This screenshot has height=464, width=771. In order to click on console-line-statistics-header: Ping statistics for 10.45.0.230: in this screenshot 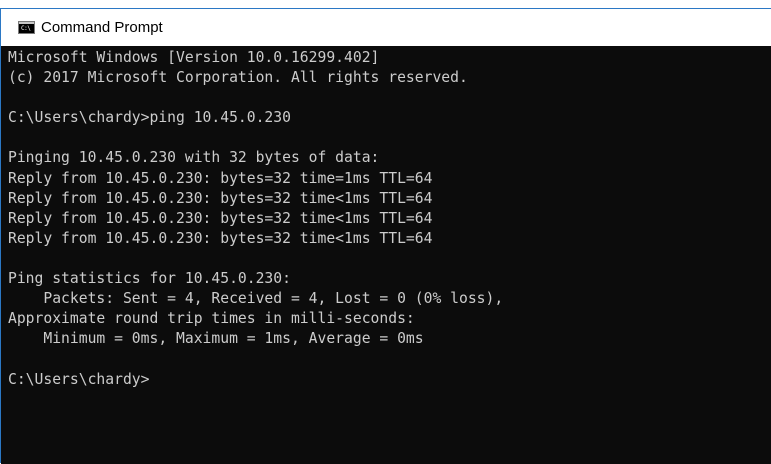, I will do `click(149, 279)`.